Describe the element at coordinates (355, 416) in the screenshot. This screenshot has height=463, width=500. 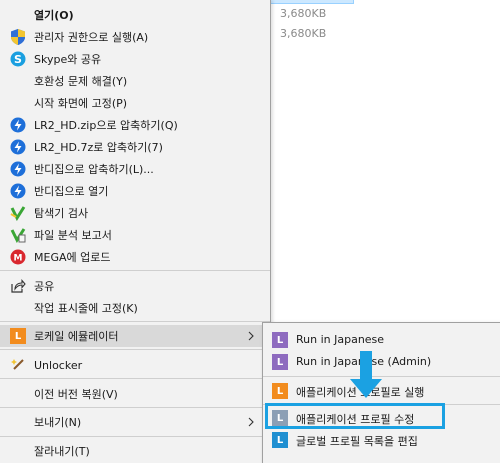
I see `annotation-highlight-box` at that location.